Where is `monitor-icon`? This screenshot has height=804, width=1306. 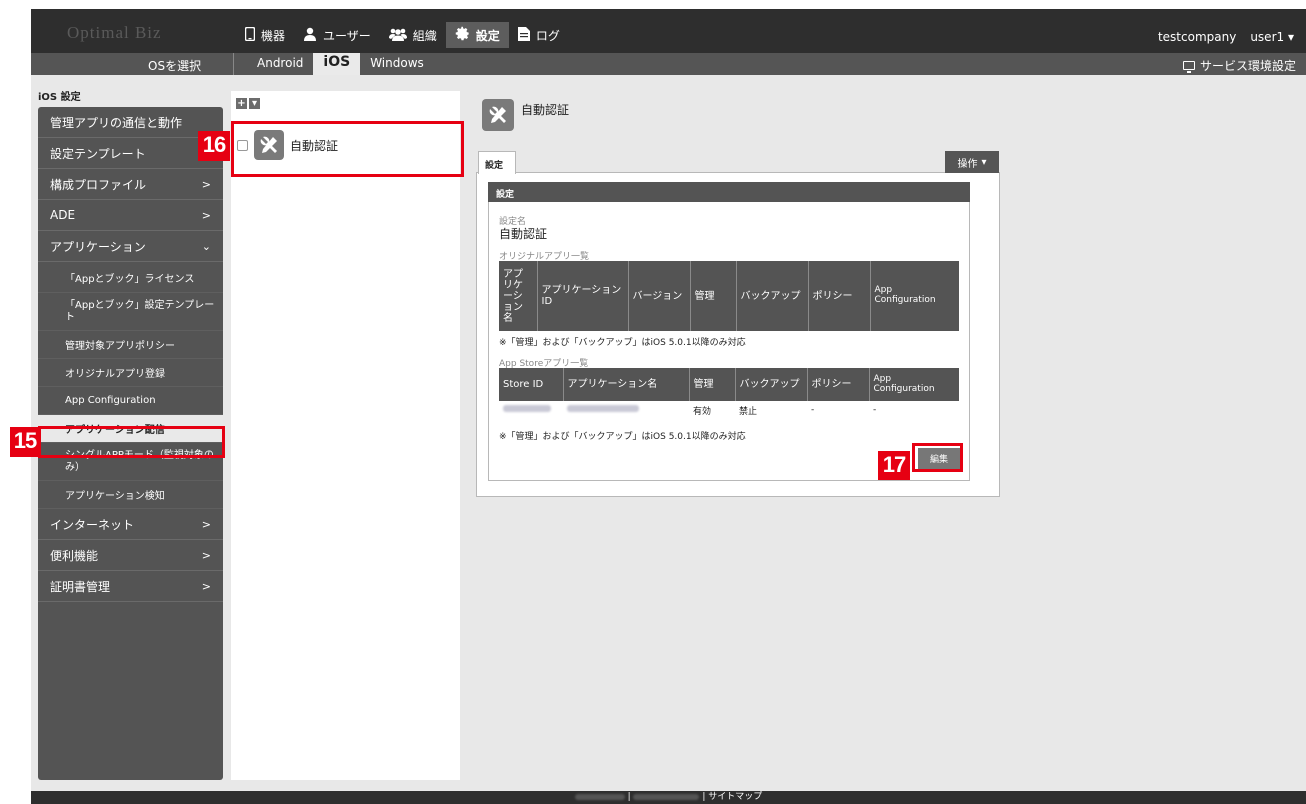
monitor-icon is located at coordinates (1188, 67).